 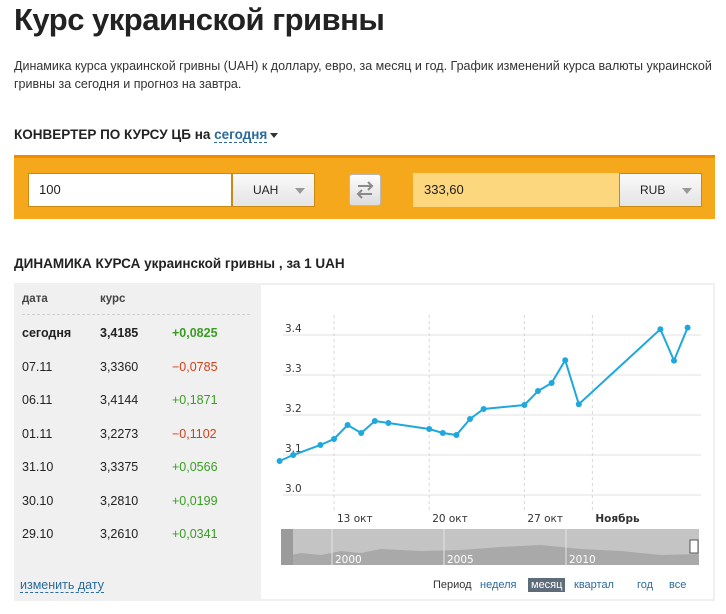 What do you see at coordinates (37, 366) in the screenshot?
I see `row-date: 07.11` at bounding box center [37, 366].